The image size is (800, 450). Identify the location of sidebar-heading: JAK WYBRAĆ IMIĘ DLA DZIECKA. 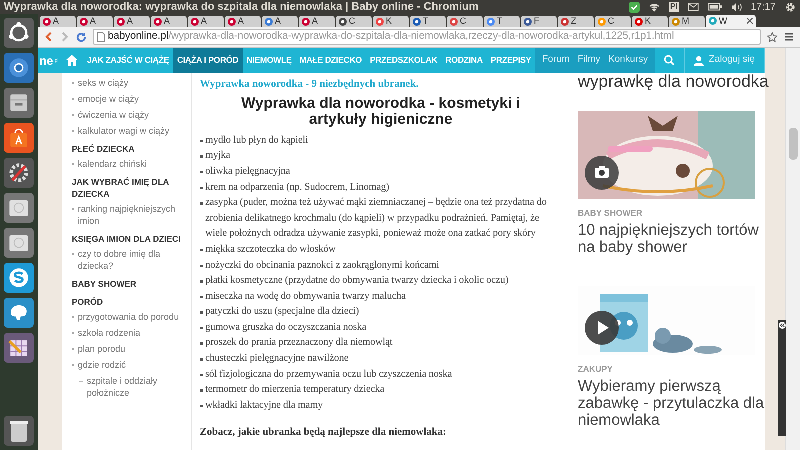
(129, 188).